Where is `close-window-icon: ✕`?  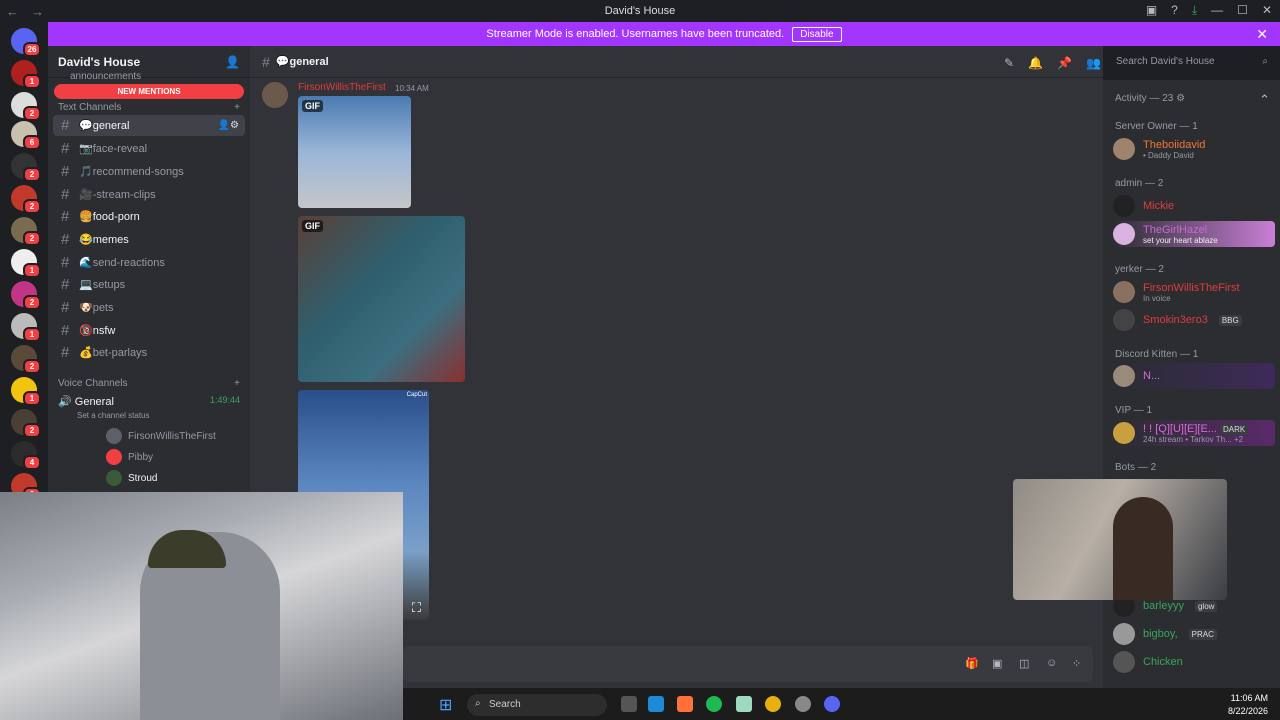
close-window-icon: ✕ is located at coordinates (1267, 10).